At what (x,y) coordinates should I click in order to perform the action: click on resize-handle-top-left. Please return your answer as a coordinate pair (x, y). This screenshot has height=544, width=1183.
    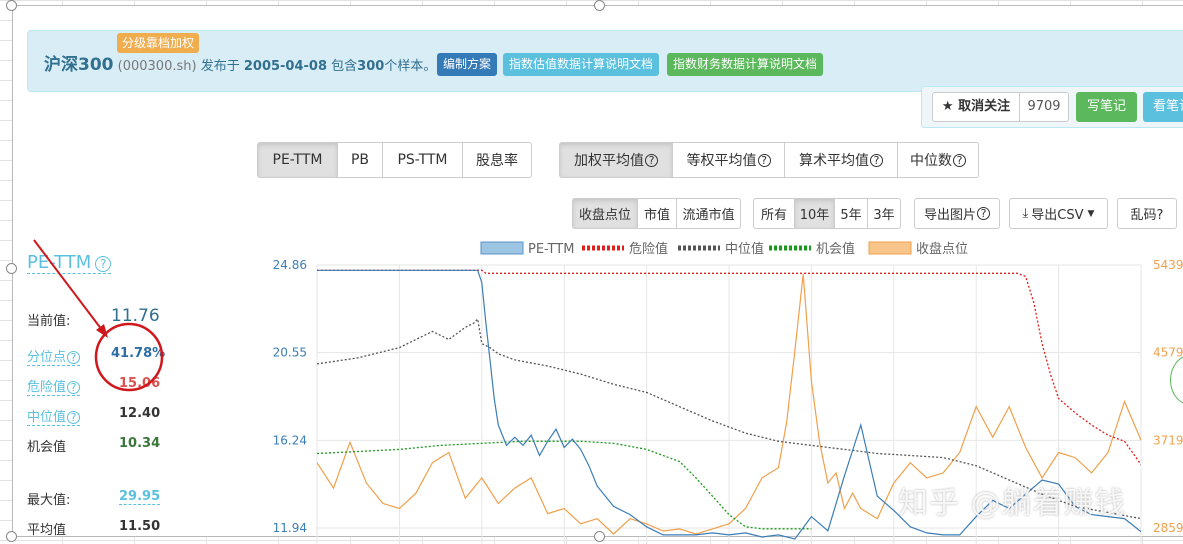
    Looking at the image, I should click on (11, 5).